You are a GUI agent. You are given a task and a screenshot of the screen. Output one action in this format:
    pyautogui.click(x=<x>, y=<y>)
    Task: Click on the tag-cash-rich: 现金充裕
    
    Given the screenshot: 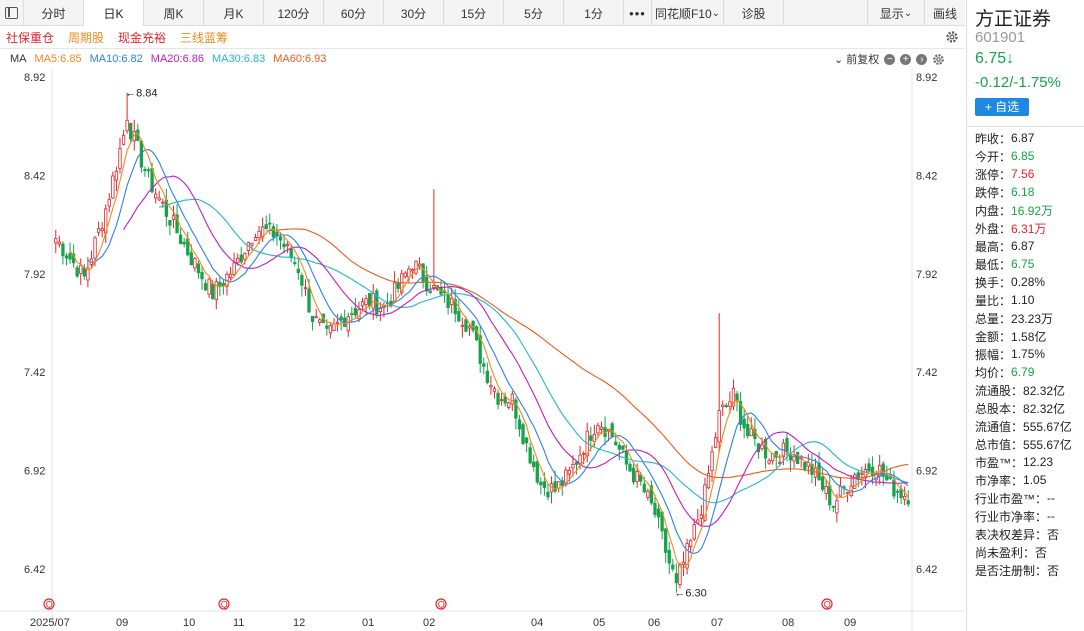 What is the action you would take?
    pyautogui.click(x=142, y=37)
    